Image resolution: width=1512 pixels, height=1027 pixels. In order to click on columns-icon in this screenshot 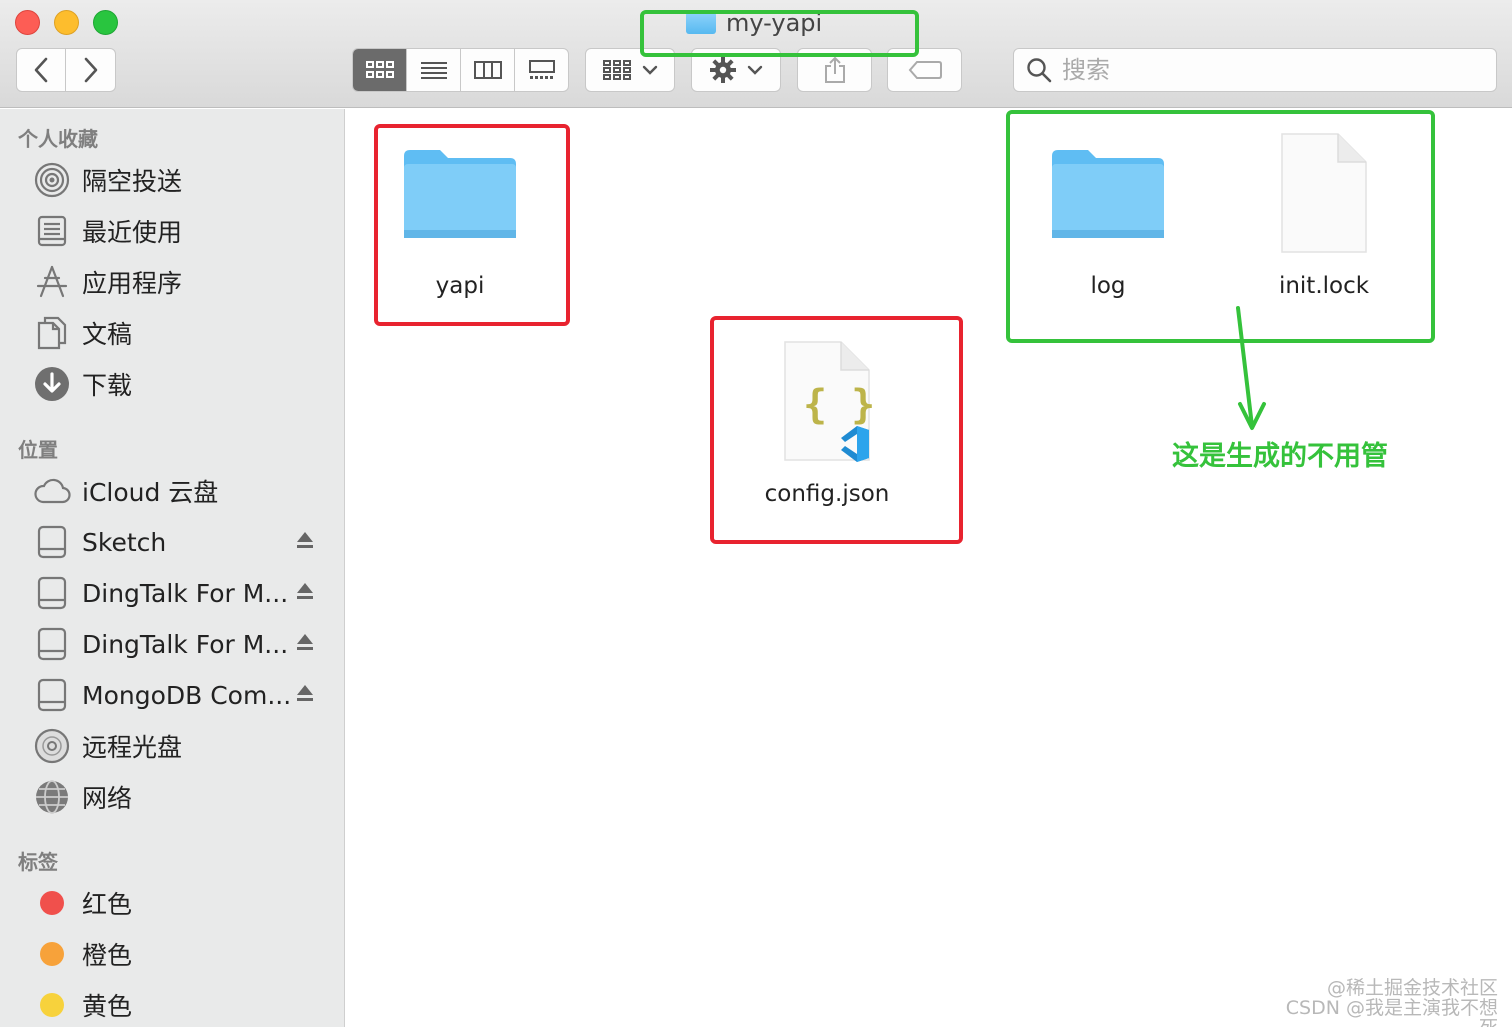, I will do `click(487, 70)`.